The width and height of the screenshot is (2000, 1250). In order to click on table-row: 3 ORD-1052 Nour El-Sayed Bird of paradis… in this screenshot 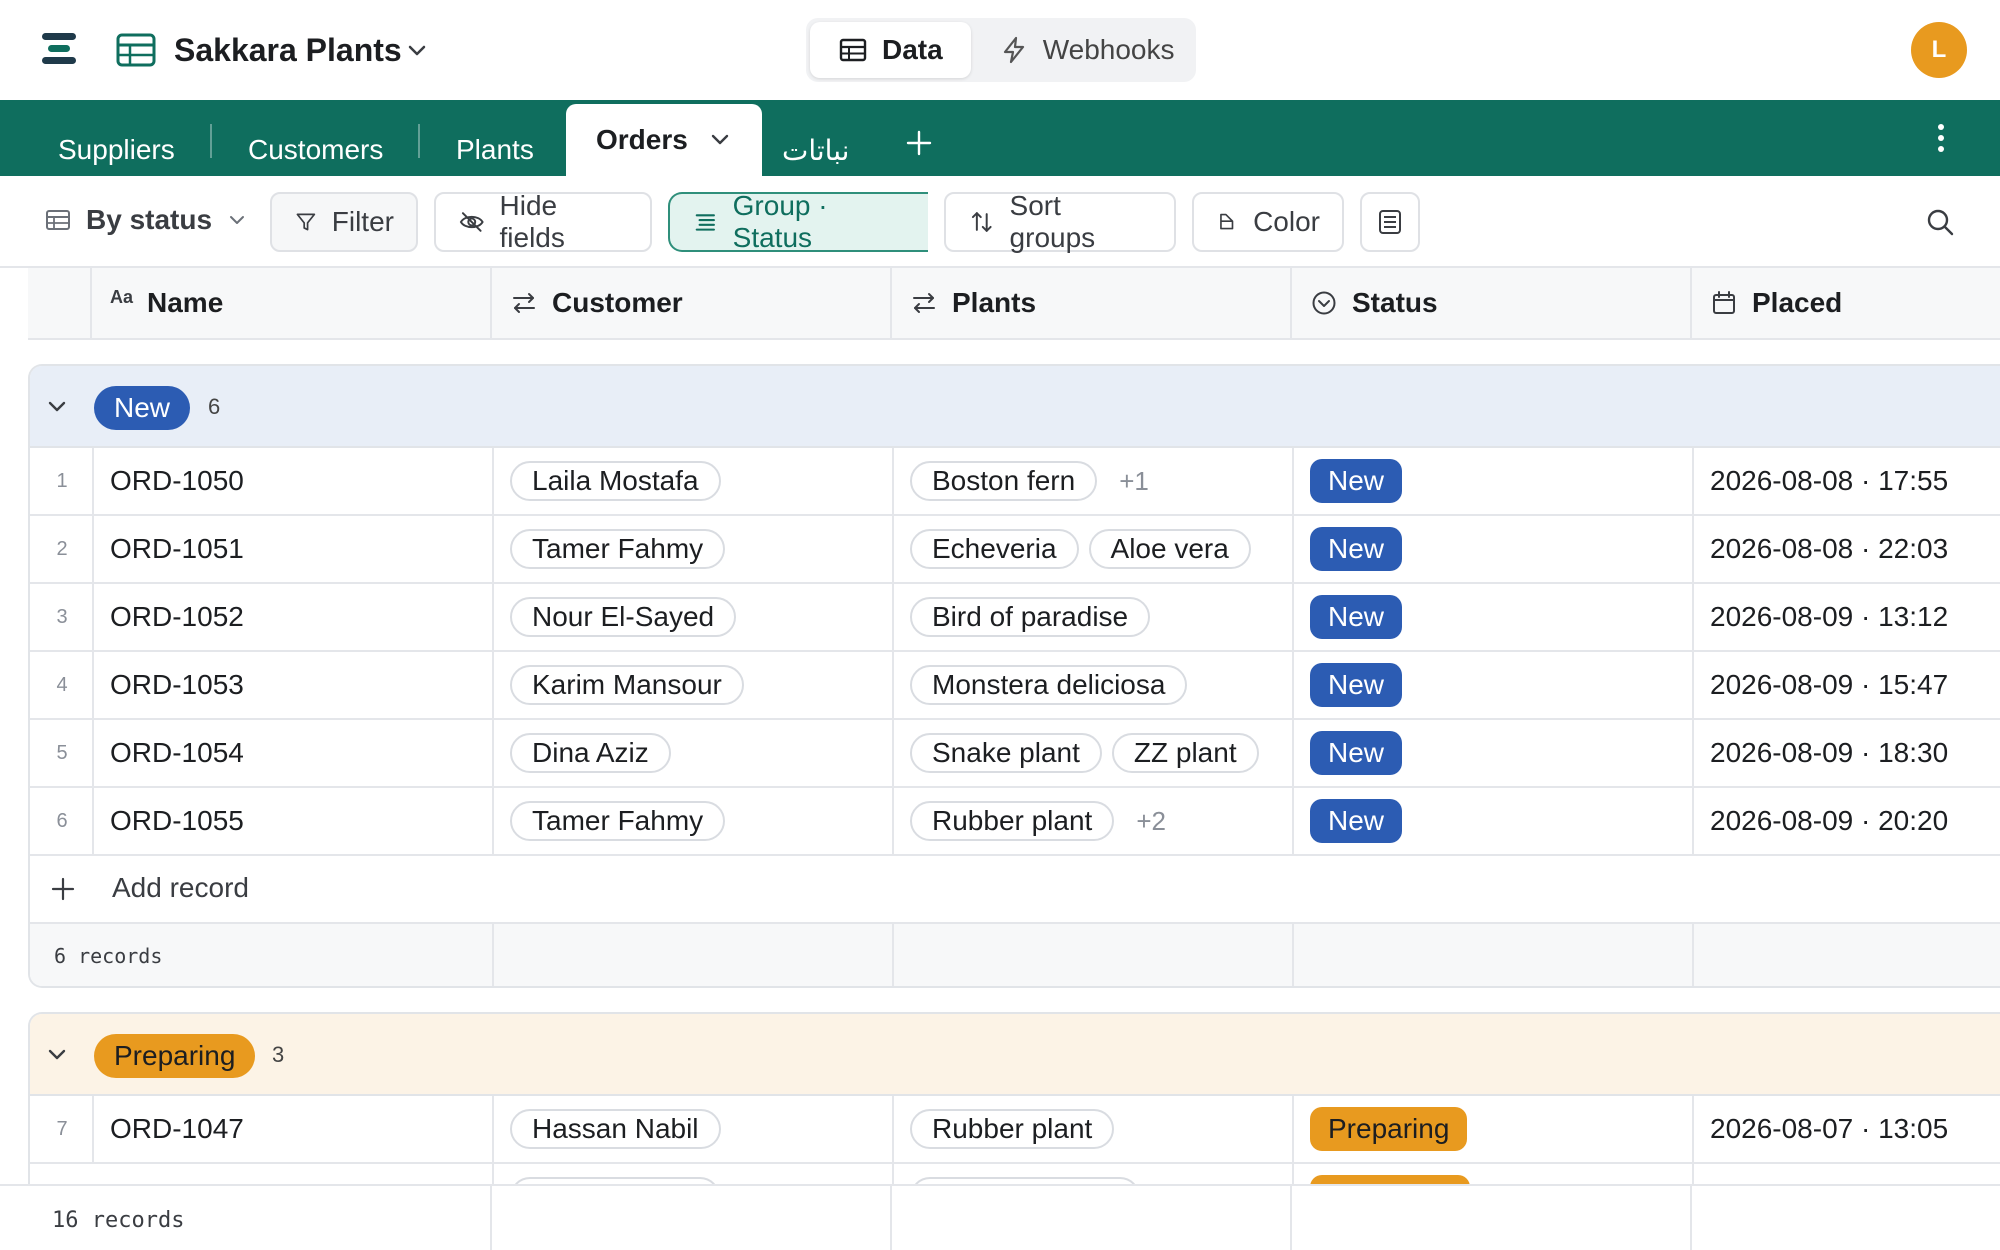, I will do `click(1015, 618)`.